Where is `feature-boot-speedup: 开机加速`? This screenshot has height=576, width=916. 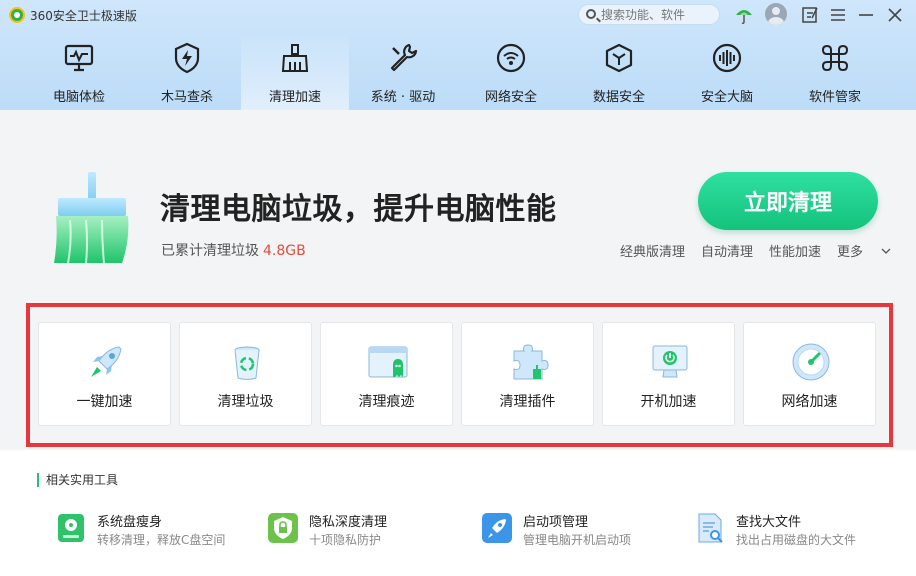
feature-boot-speedup: 开机加速 is located at coordinates (668, 374).